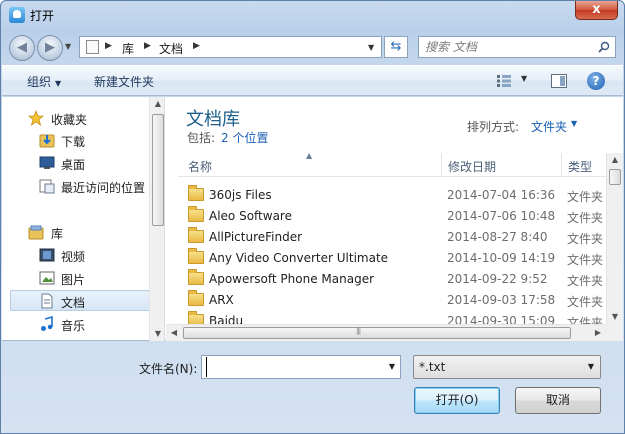 The height and width of the screenshot is (434, 625). What do you see at coordinates (68, 46) in the screenshot?
I see `recent-pages-dropdown-icon: ▼` at bounding box center [68, 46].